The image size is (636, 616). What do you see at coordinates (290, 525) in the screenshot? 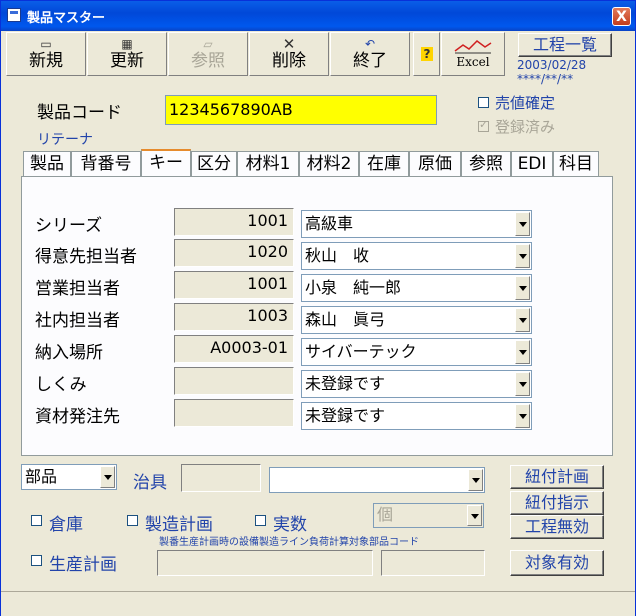
I see `actual-qty-label: 実数` at bounding box center [290, 525].